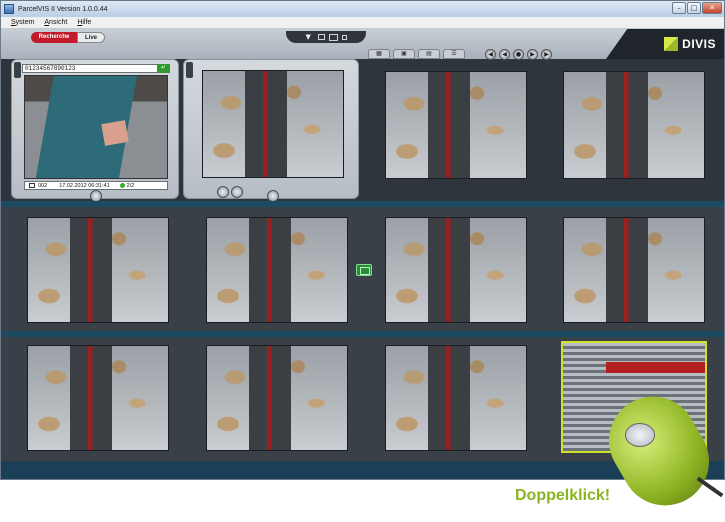 Image resolution: width=725 pixels, height=522 pixels. I want to click on rotate-right-button, so click(237, 192).